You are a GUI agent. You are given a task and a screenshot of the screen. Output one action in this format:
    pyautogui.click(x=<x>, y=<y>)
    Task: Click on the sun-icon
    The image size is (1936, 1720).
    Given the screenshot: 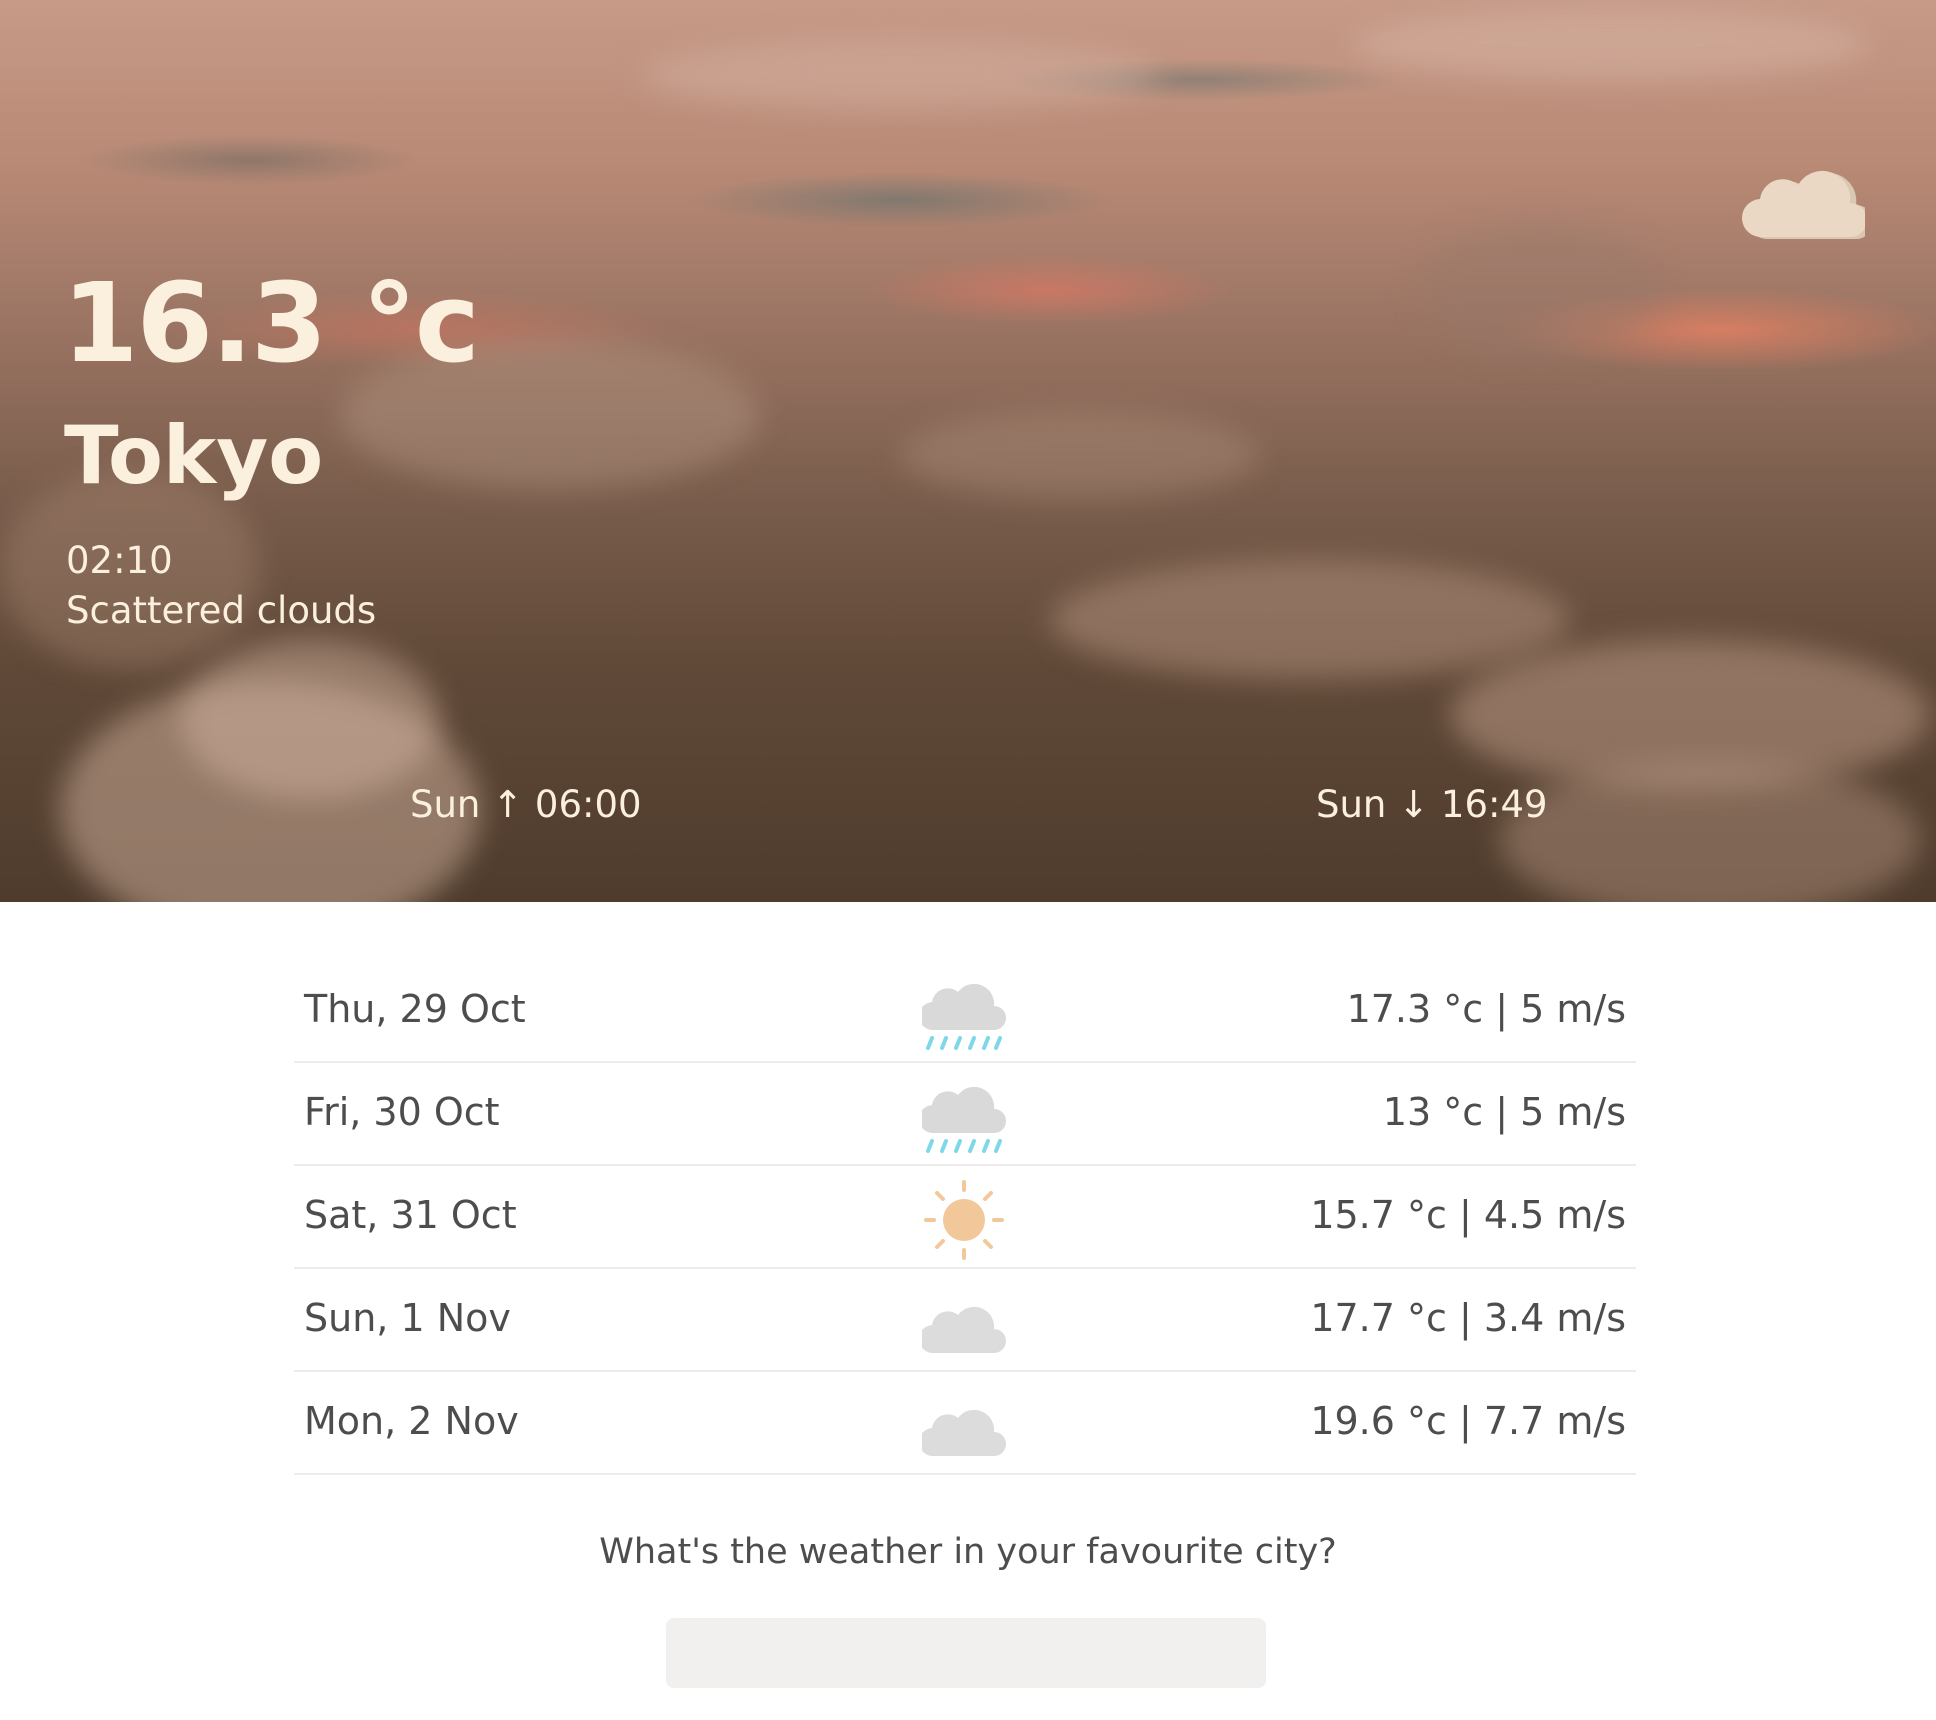 What is the action you would take?
    pyautogui.click(x=964, y=1220)
    